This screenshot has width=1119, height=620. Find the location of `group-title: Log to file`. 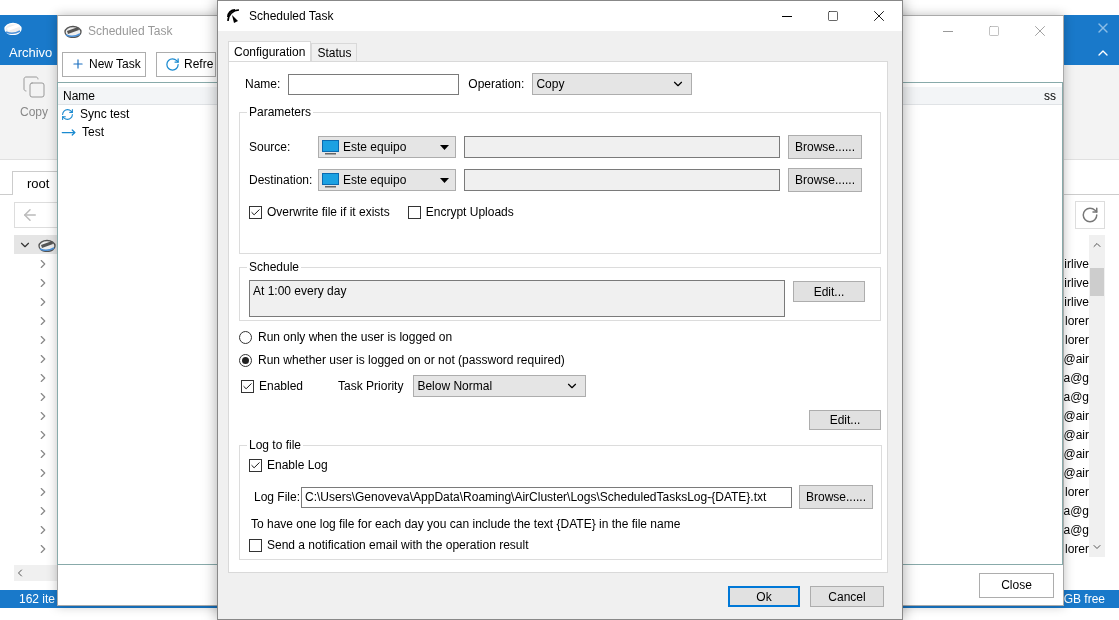

group-title: Log to file is located at coordinates (275, 445).